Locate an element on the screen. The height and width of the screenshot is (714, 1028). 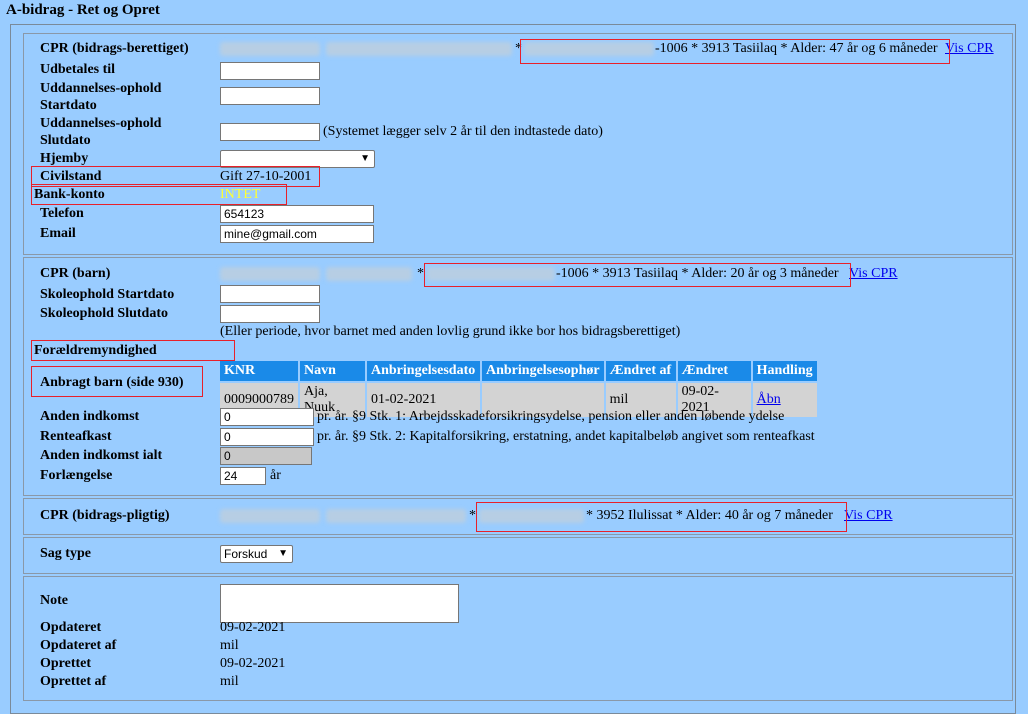
highlight-cpr-pligtig is located at coordinates (661, 517).